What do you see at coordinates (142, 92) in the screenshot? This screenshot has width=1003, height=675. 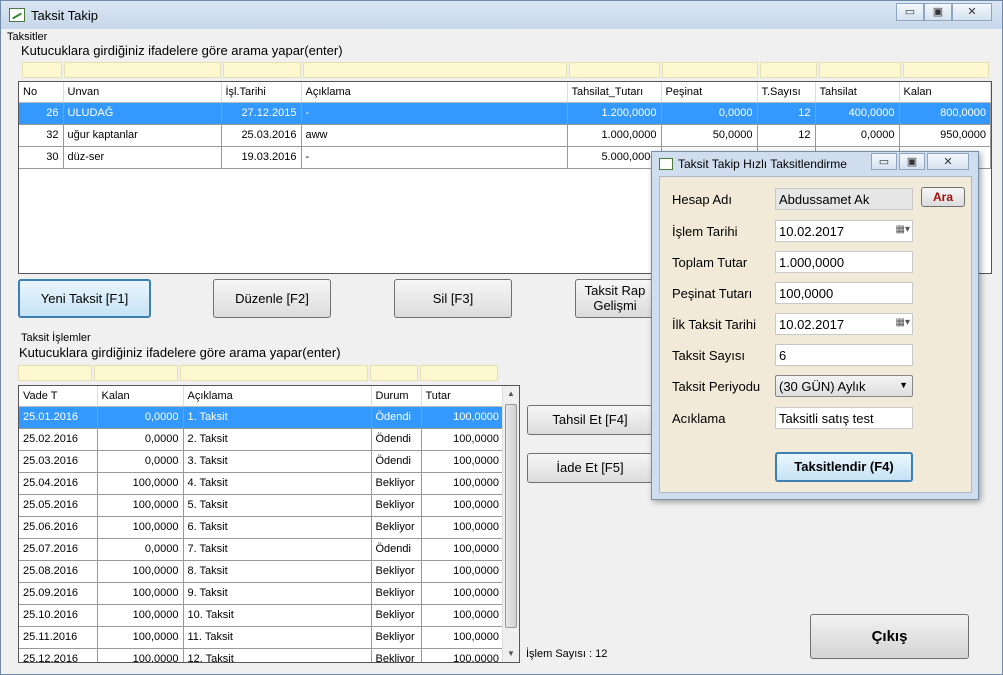 I see `col-header: Unvan` at bounding box center [142, 92].